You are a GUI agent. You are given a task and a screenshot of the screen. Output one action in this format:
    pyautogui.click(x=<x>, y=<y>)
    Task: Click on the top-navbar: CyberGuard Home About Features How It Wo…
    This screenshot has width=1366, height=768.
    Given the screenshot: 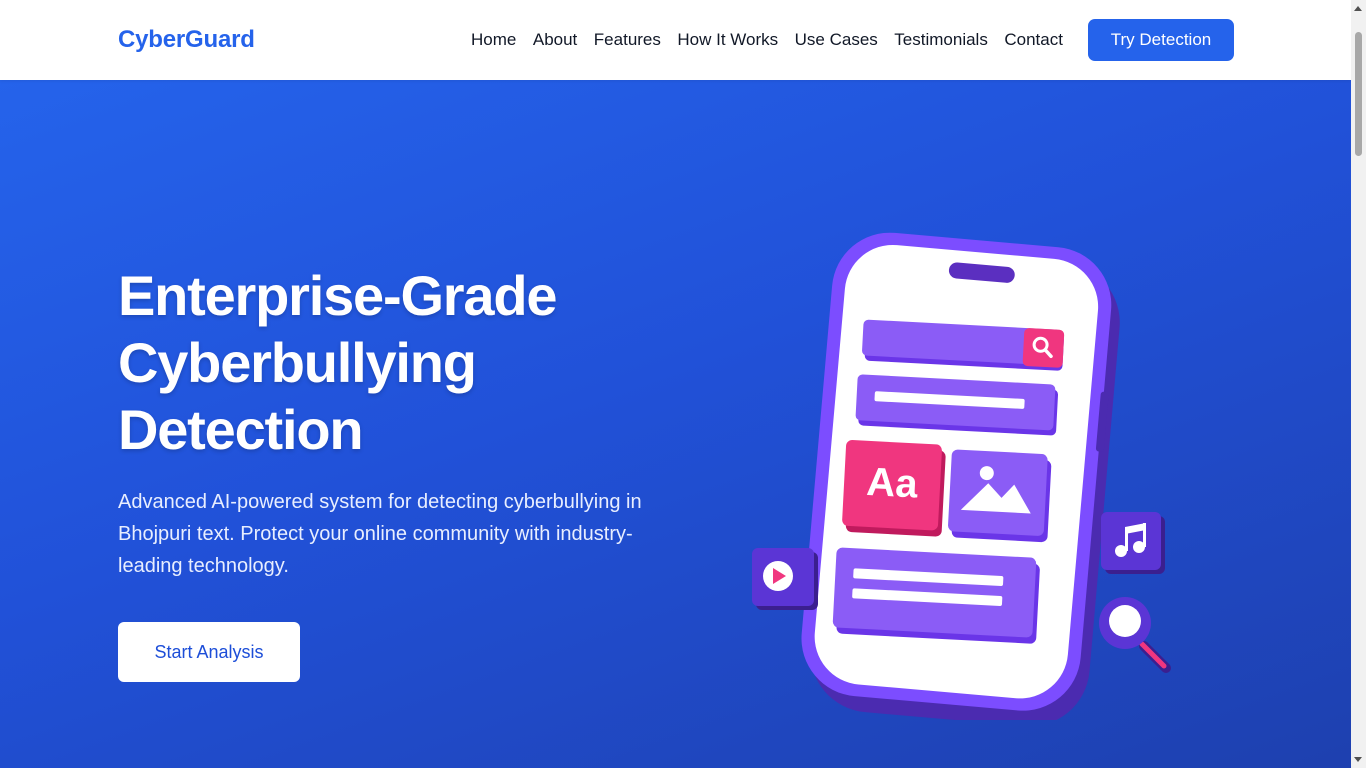 What is the action you would take?
    pyautogui.click(x=675, y=40)
    